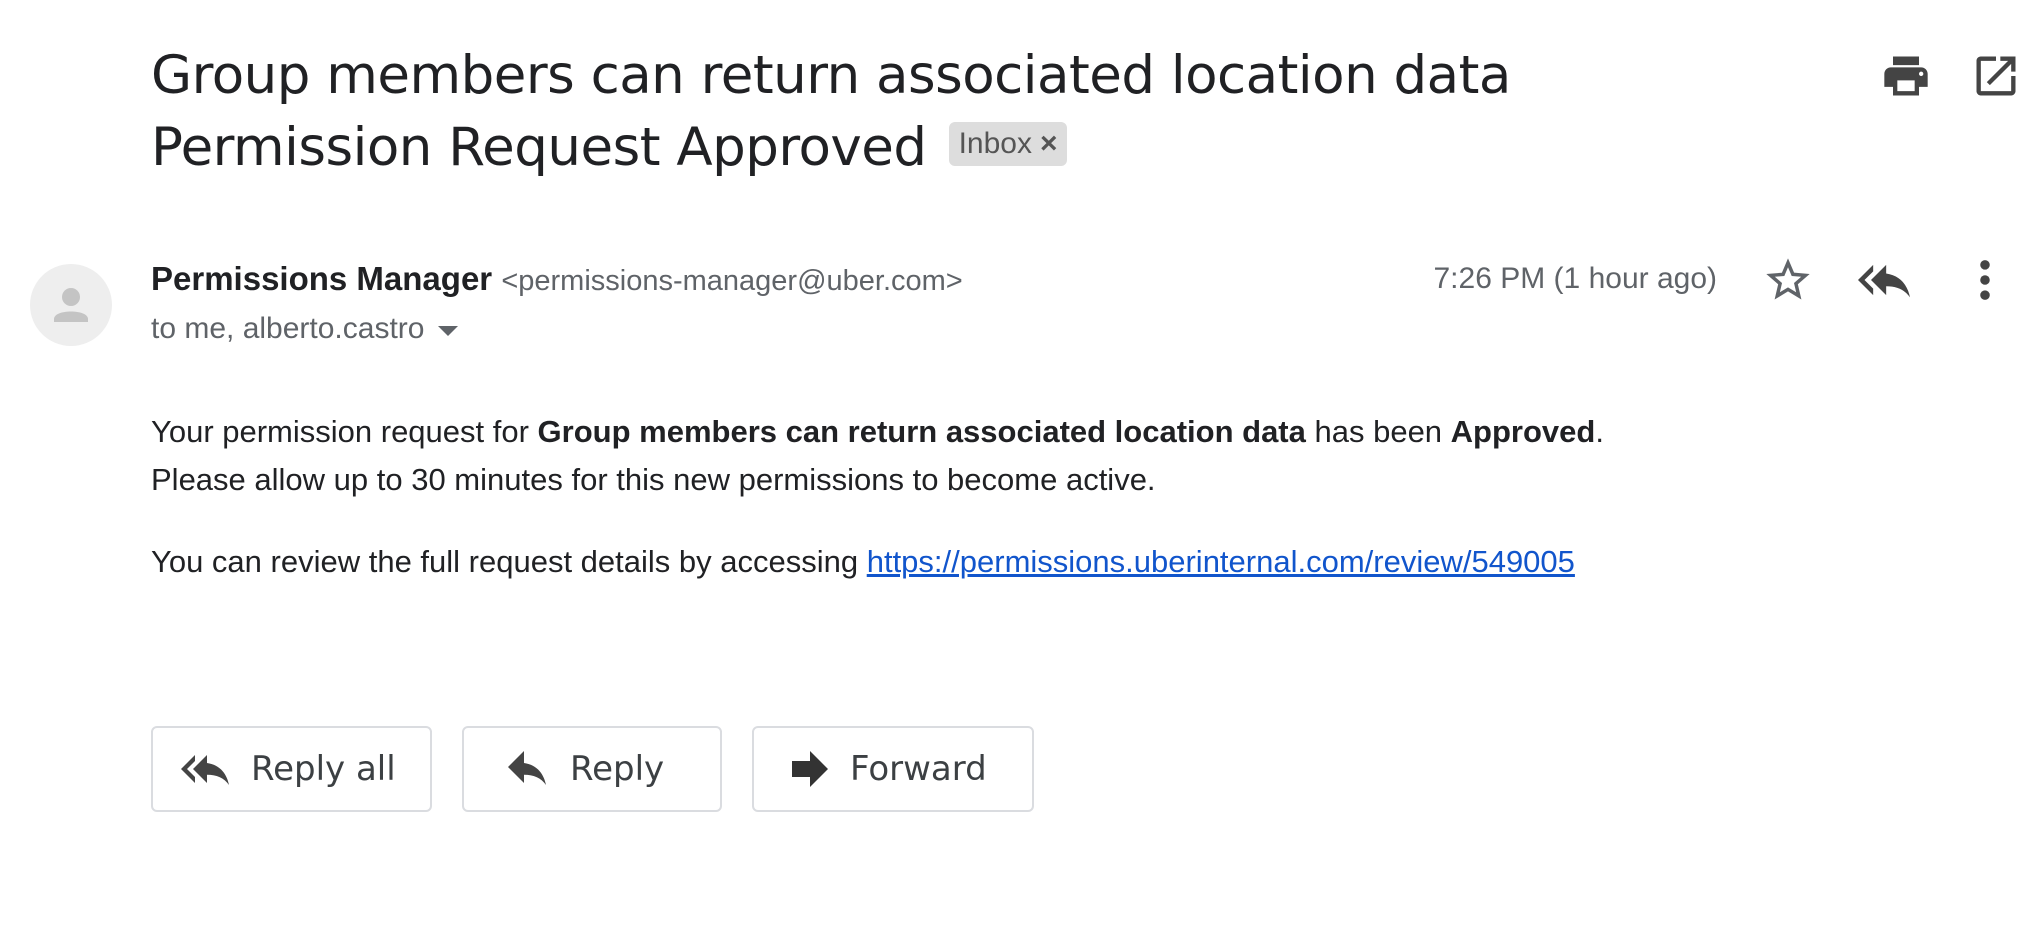 Image resolution: width=2034 pixels, height=936 pixels. I want to click on reply-button: Reply, so click(592, 769).